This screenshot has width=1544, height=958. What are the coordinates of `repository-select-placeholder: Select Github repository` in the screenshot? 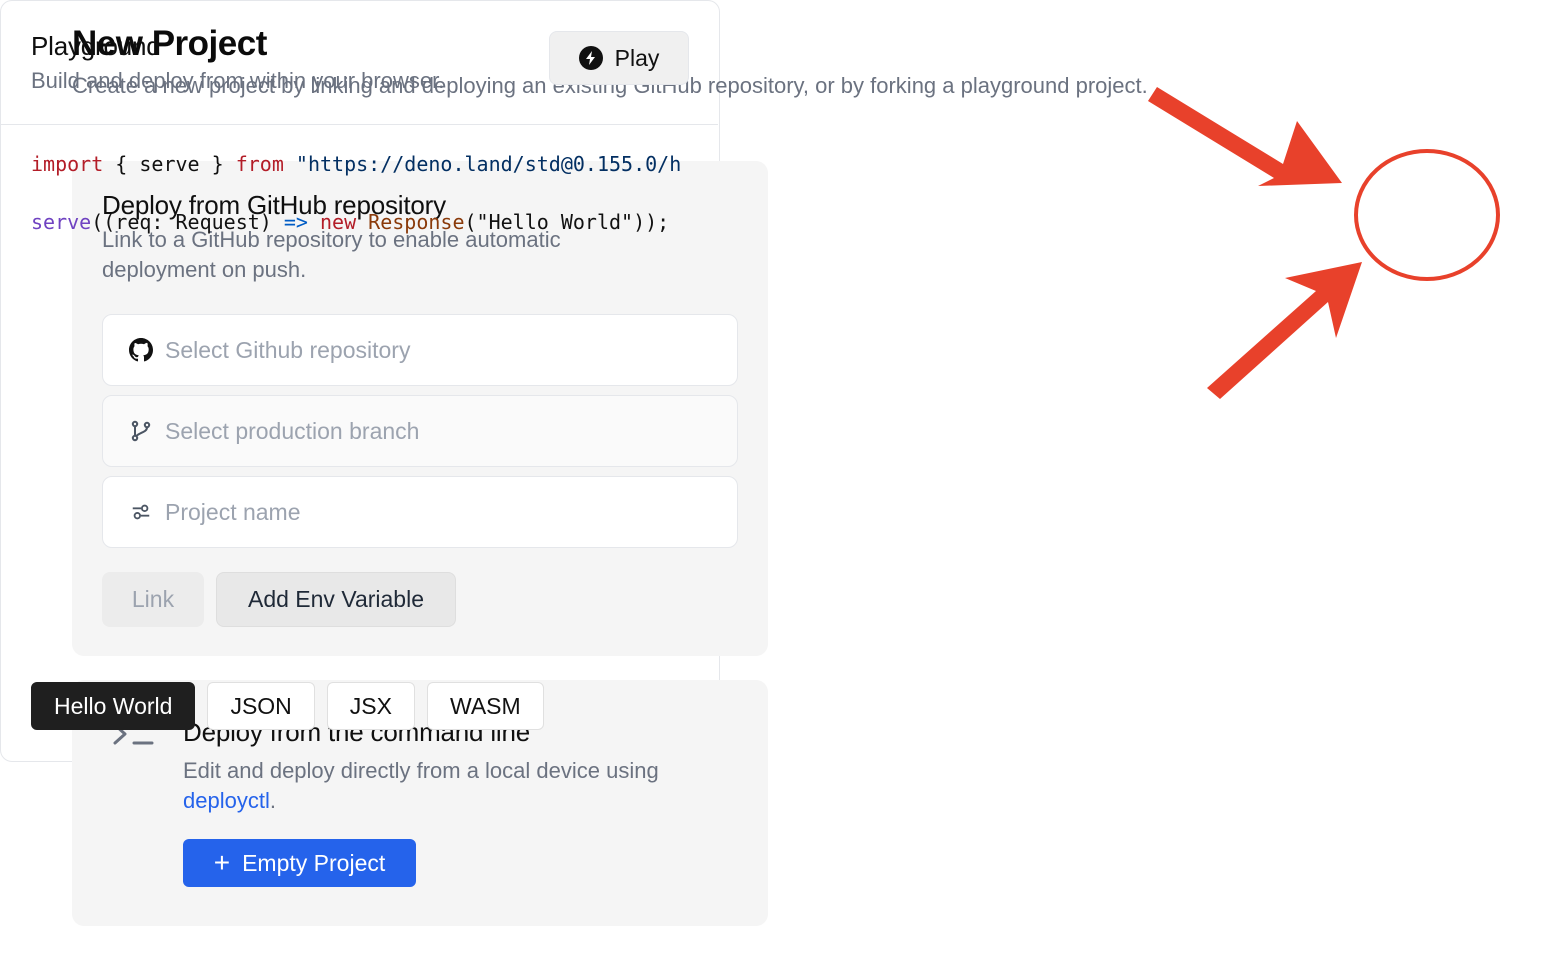 It's located at (288, 349).